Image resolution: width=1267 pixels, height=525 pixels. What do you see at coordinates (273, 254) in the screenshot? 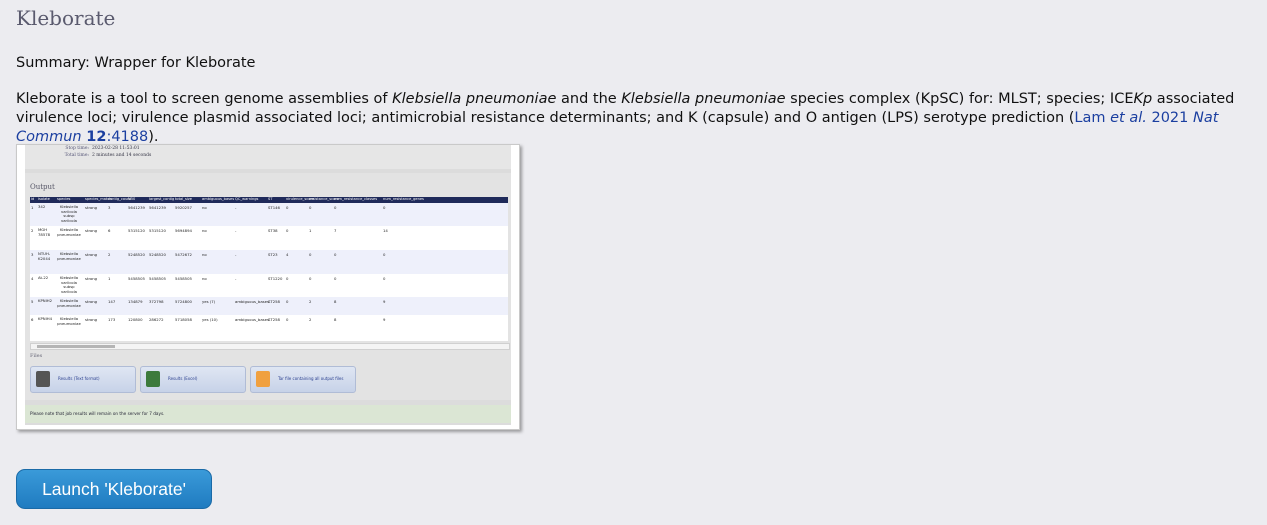
I see `table-cell: ST23` at bounding box center [273, 254].